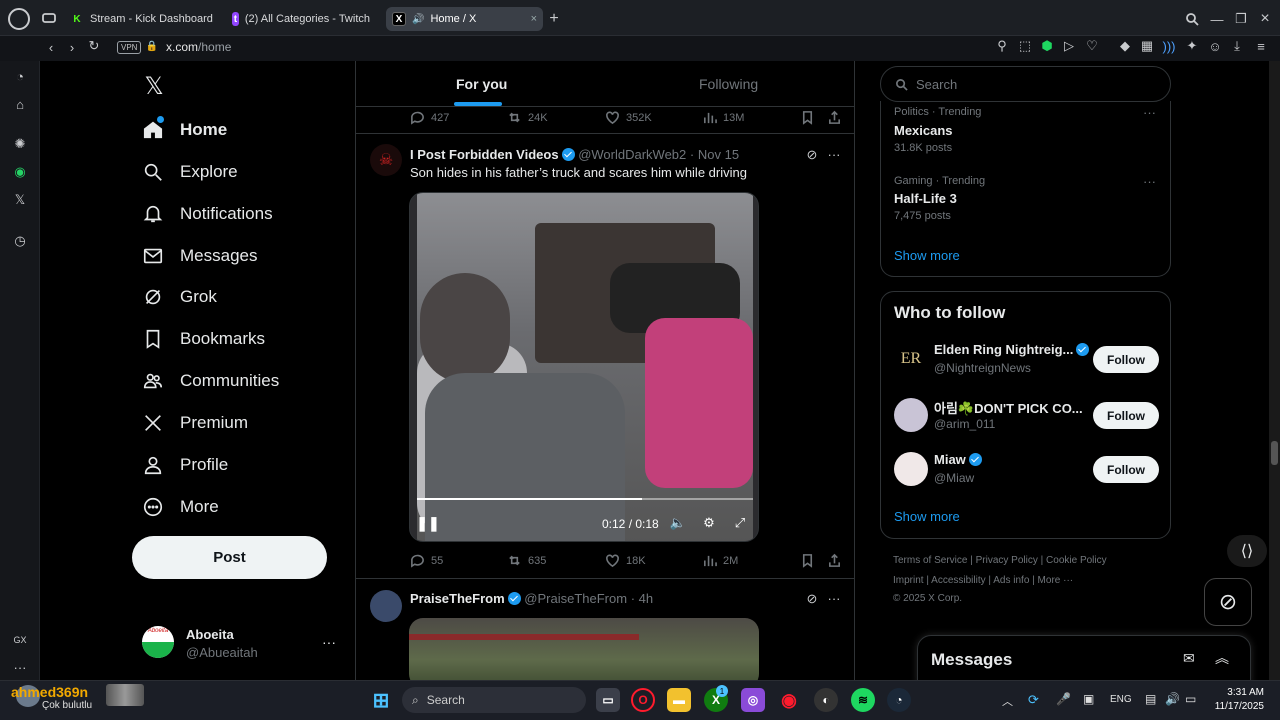  Describe the element at coordinates (481, 84) in the screenshot. I see `tab-for-you: For you` at that location.